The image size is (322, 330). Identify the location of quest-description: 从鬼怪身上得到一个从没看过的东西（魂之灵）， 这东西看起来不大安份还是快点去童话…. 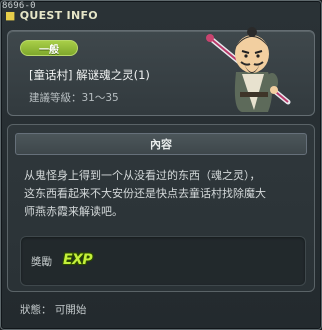
(145, 193).